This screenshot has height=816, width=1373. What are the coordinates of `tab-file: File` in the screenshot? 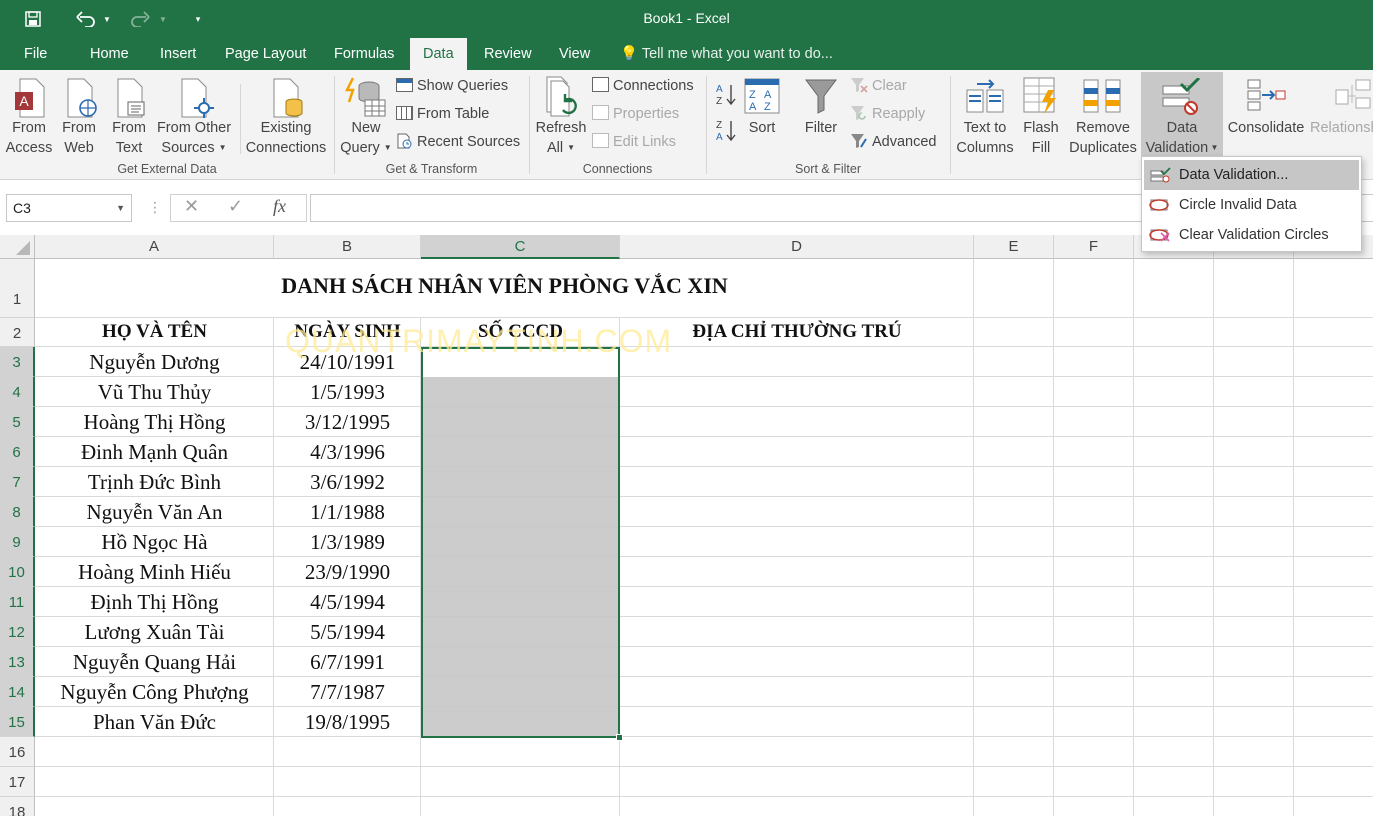 It's located at (35, 54).